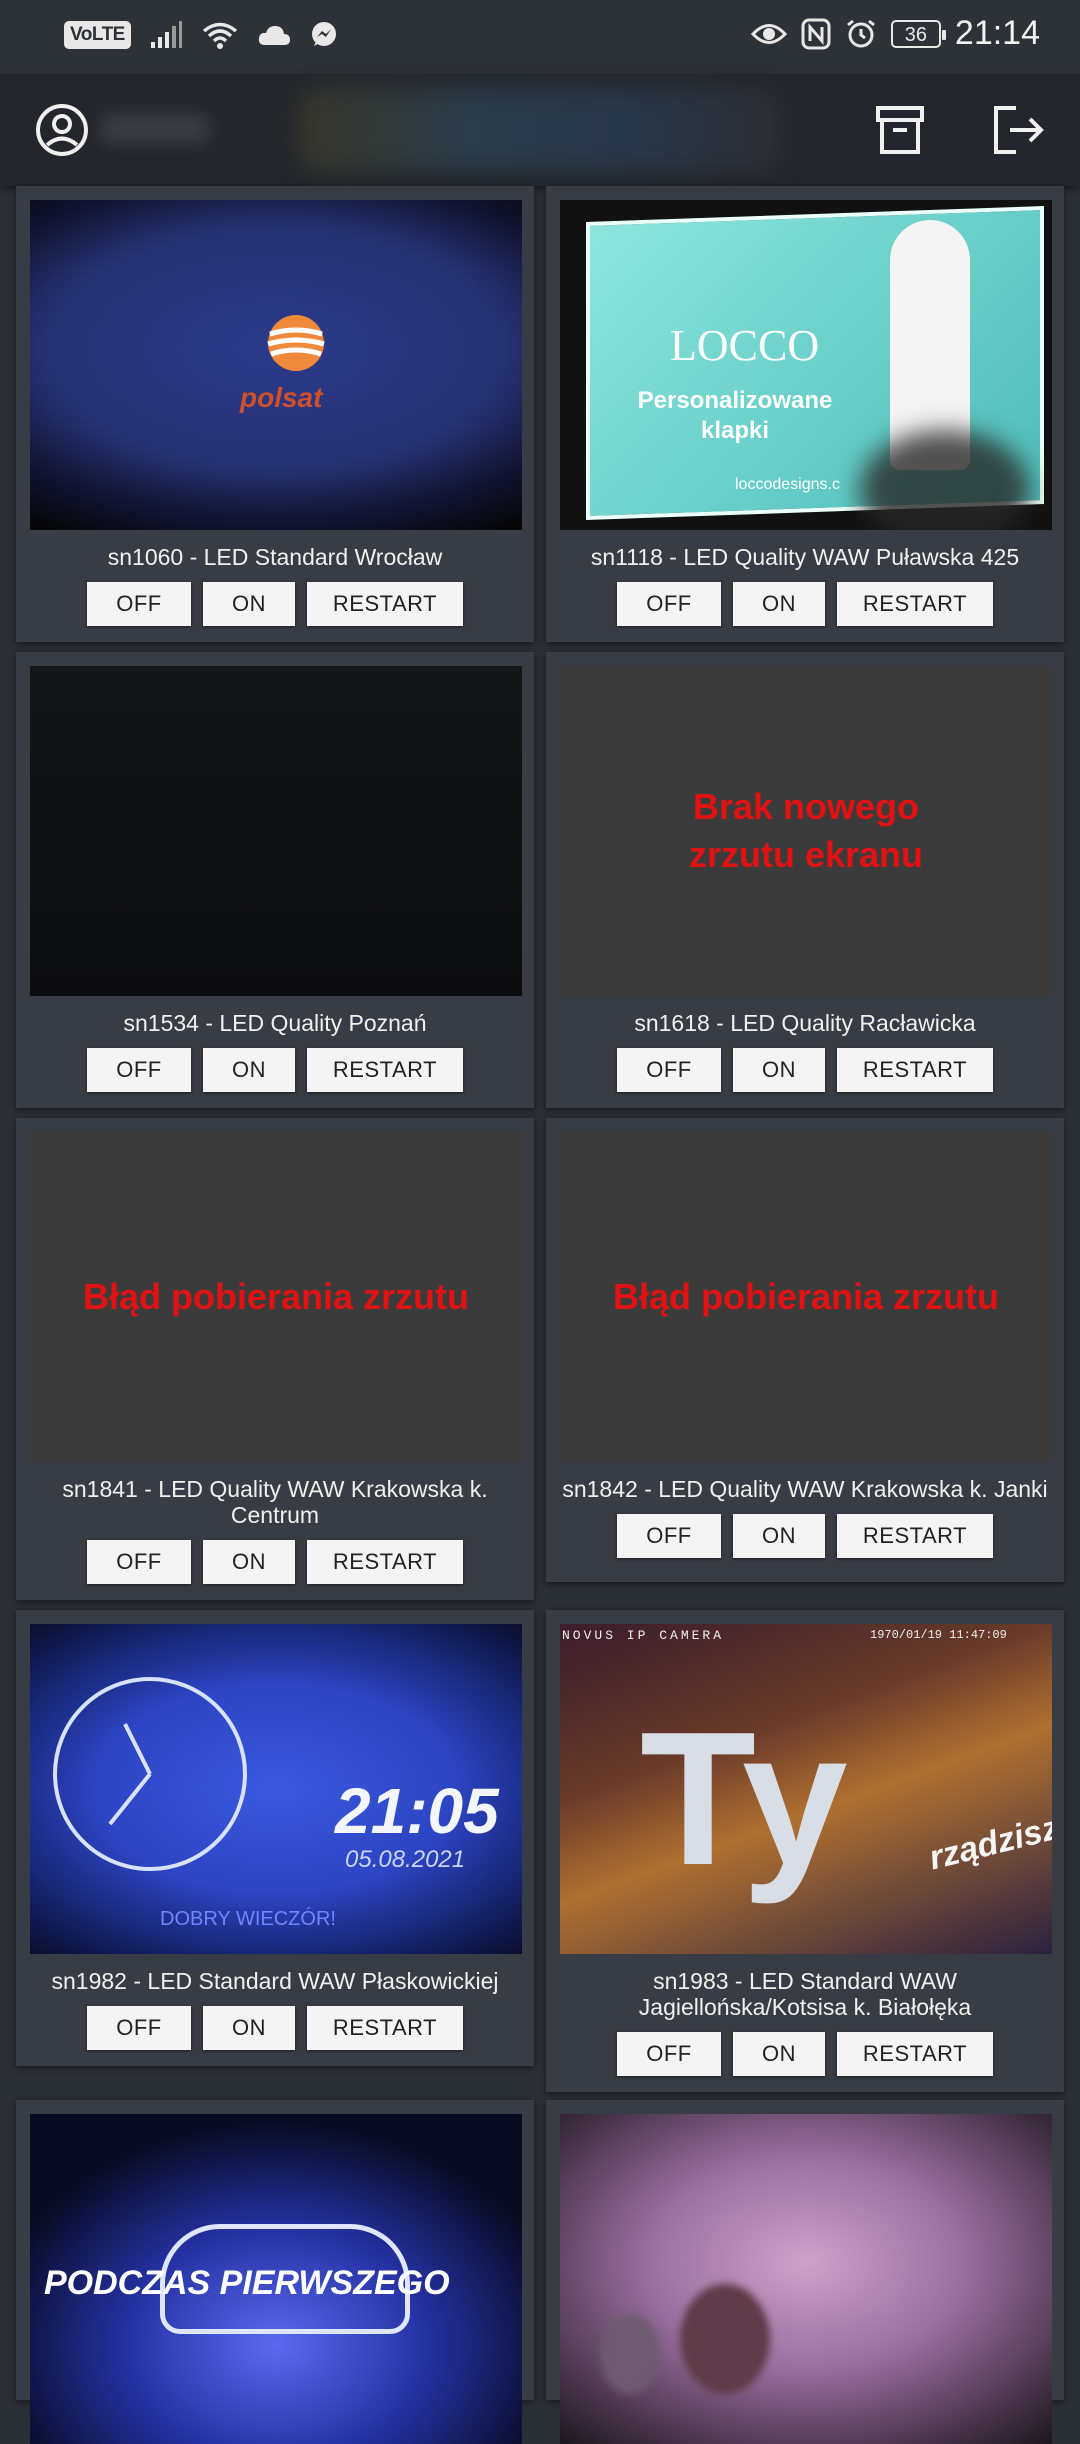  I want to click on camera-snapshot: PODCZAS PIERWSZEGO, so click(276, 2279).